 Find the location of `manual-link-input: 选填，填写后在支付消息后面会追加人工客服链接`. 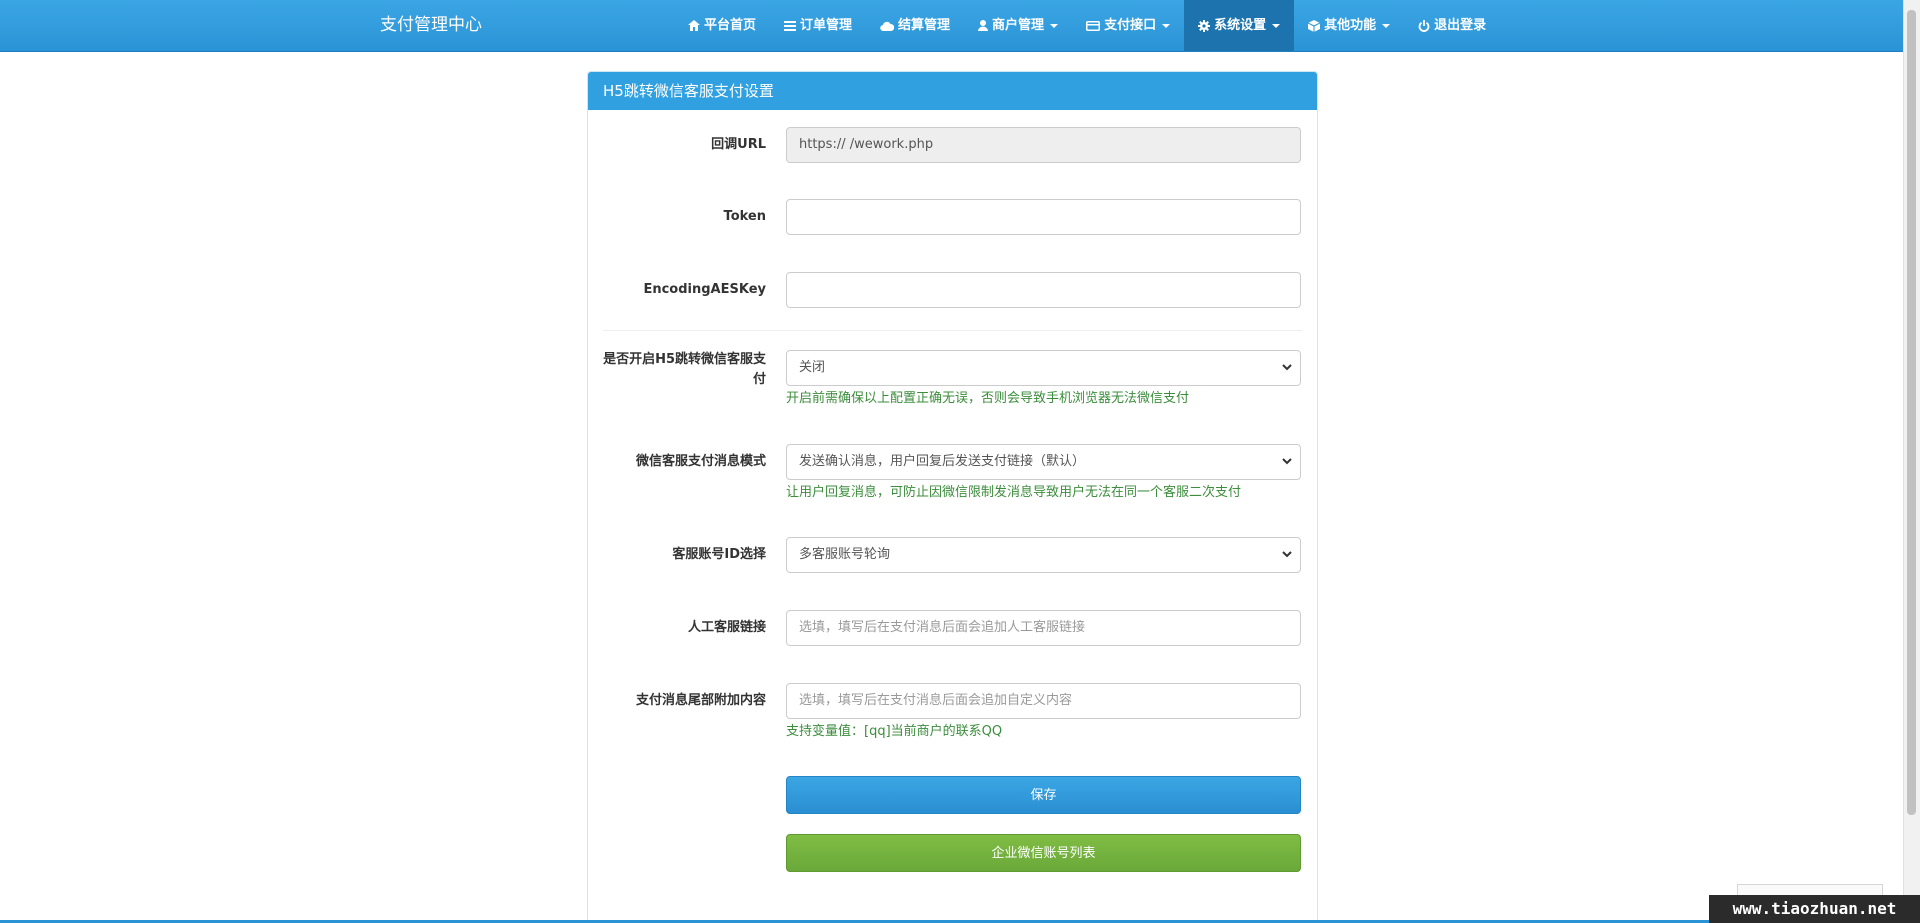

manual-link-input: 选填，填写后在支付消息后面会追加人工客服链接 is located at coordinates (1043, 628).